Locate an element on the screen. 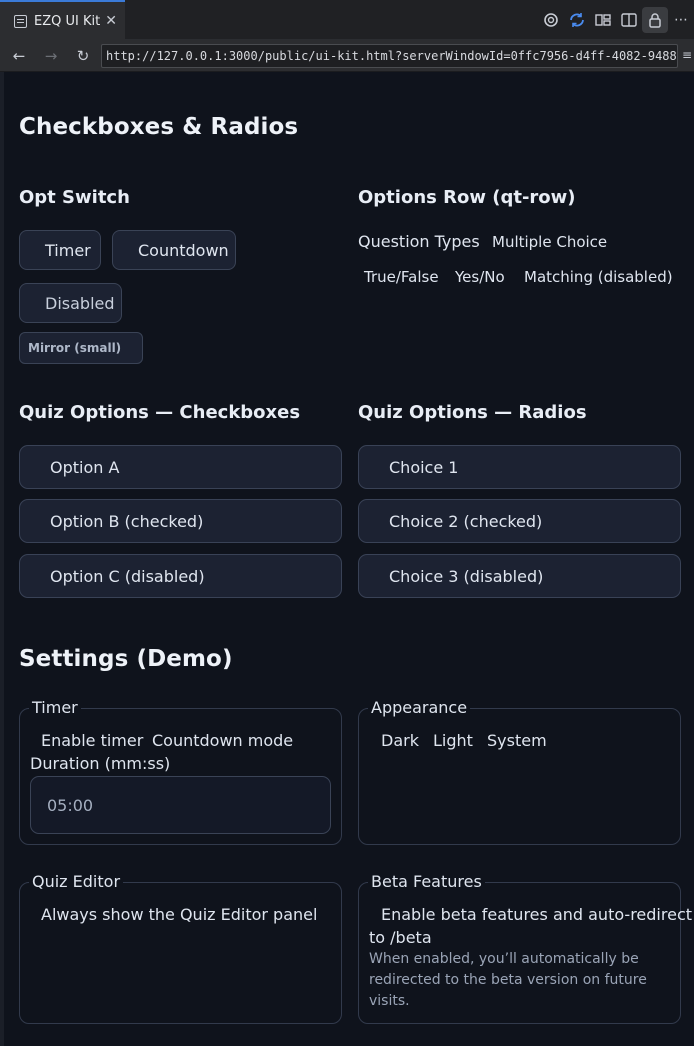 The image size is (694, 1046). checkbox-option-a-label: Option A is located at coordinates (85, 467).